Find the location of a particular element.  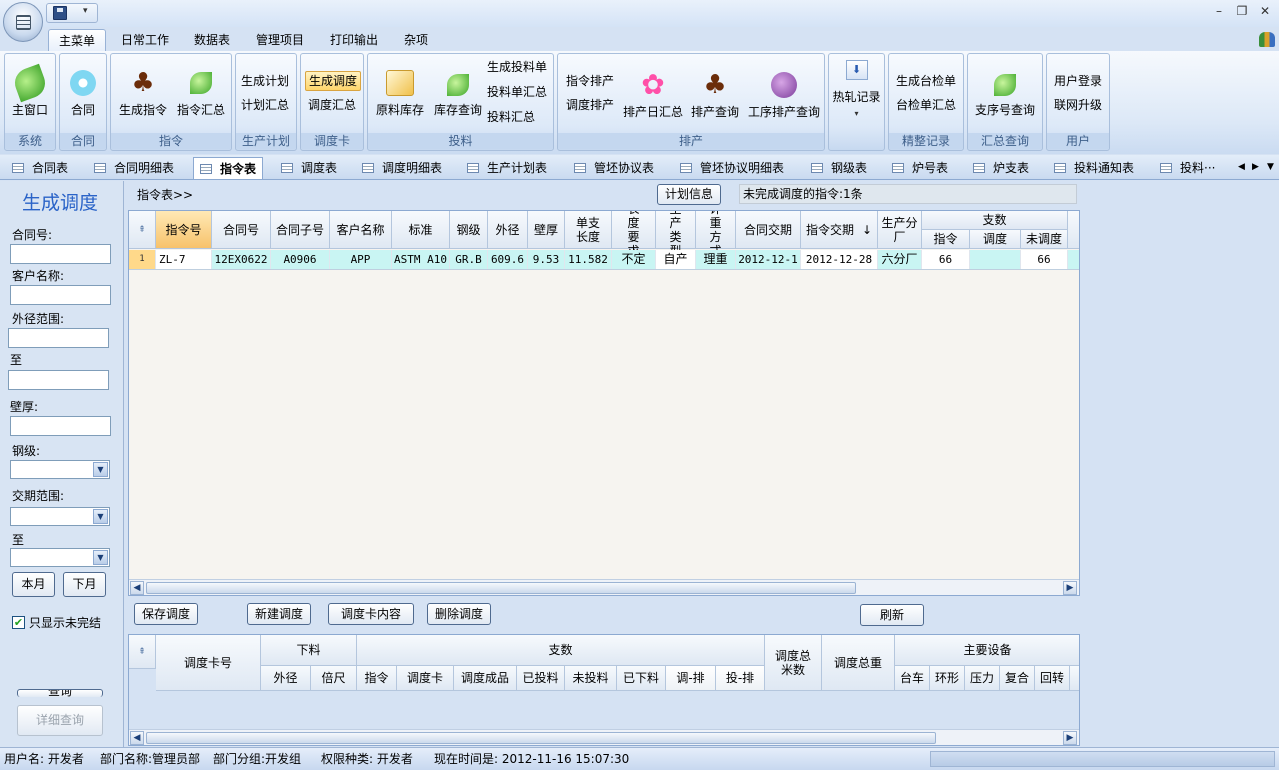

minimize-button: – is located at coordinates (1219, 11).